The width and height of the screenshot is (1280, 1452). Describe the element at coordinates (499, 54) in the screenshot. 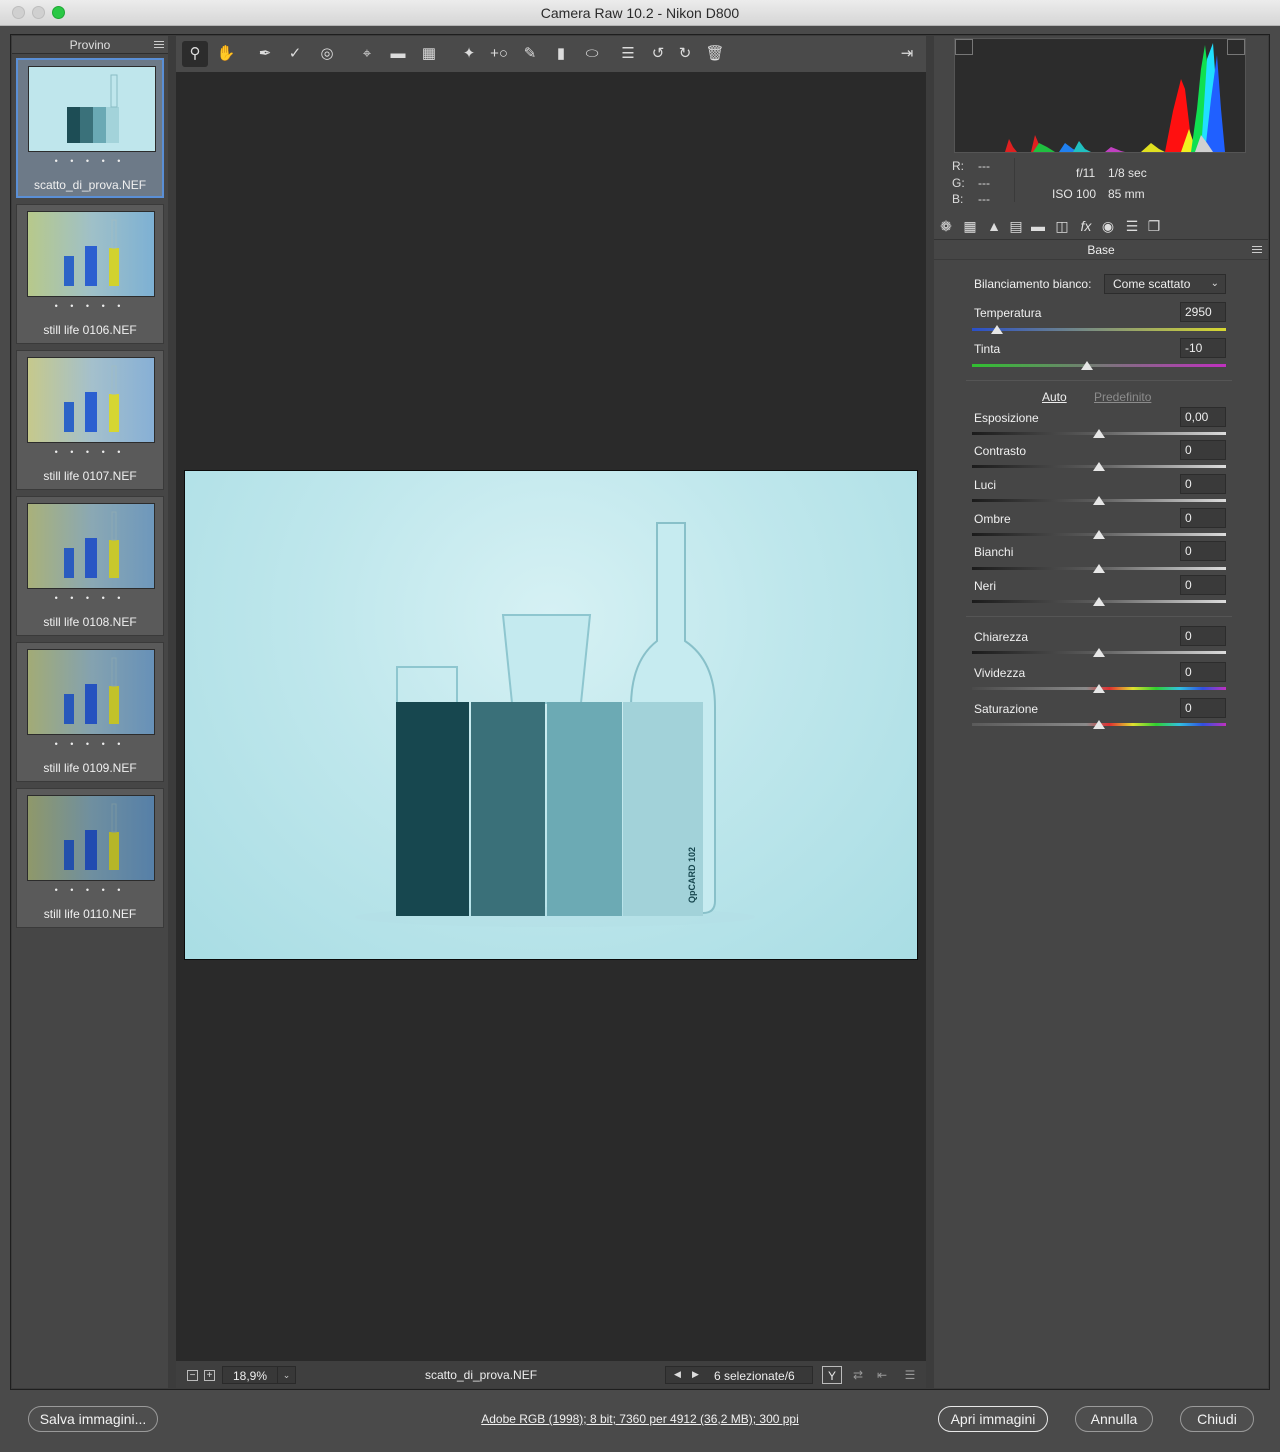

I see `red-eye-icon: +○` at that location.